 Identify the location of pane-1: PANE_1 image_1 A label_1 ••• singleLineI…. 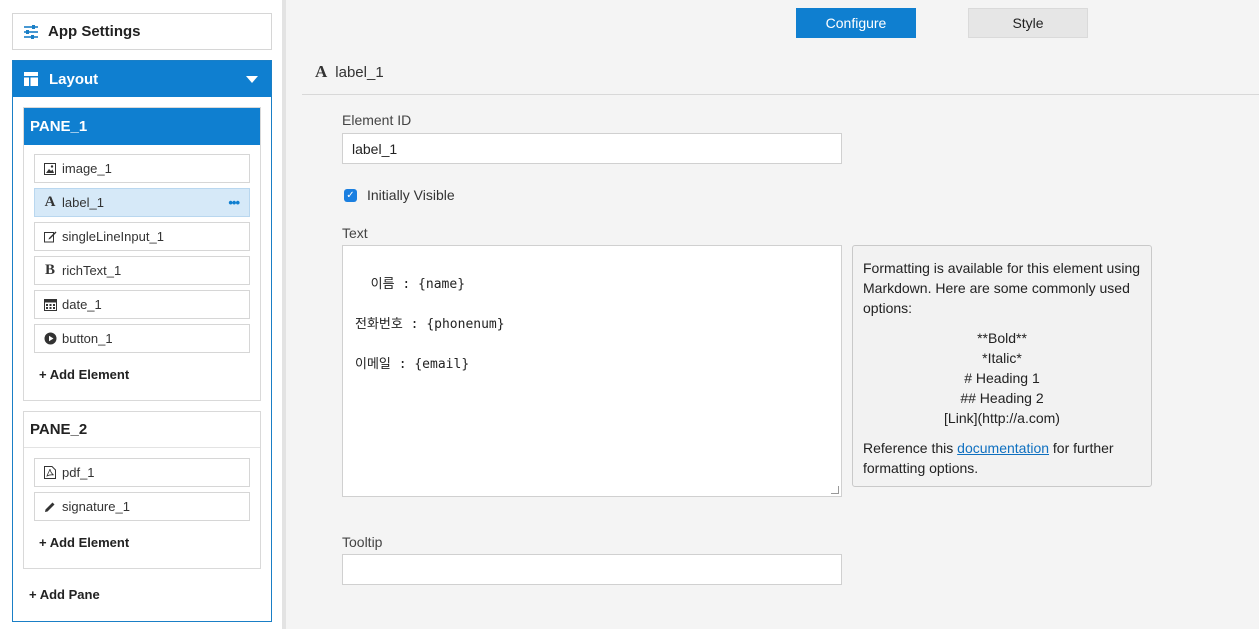
(142, 254).